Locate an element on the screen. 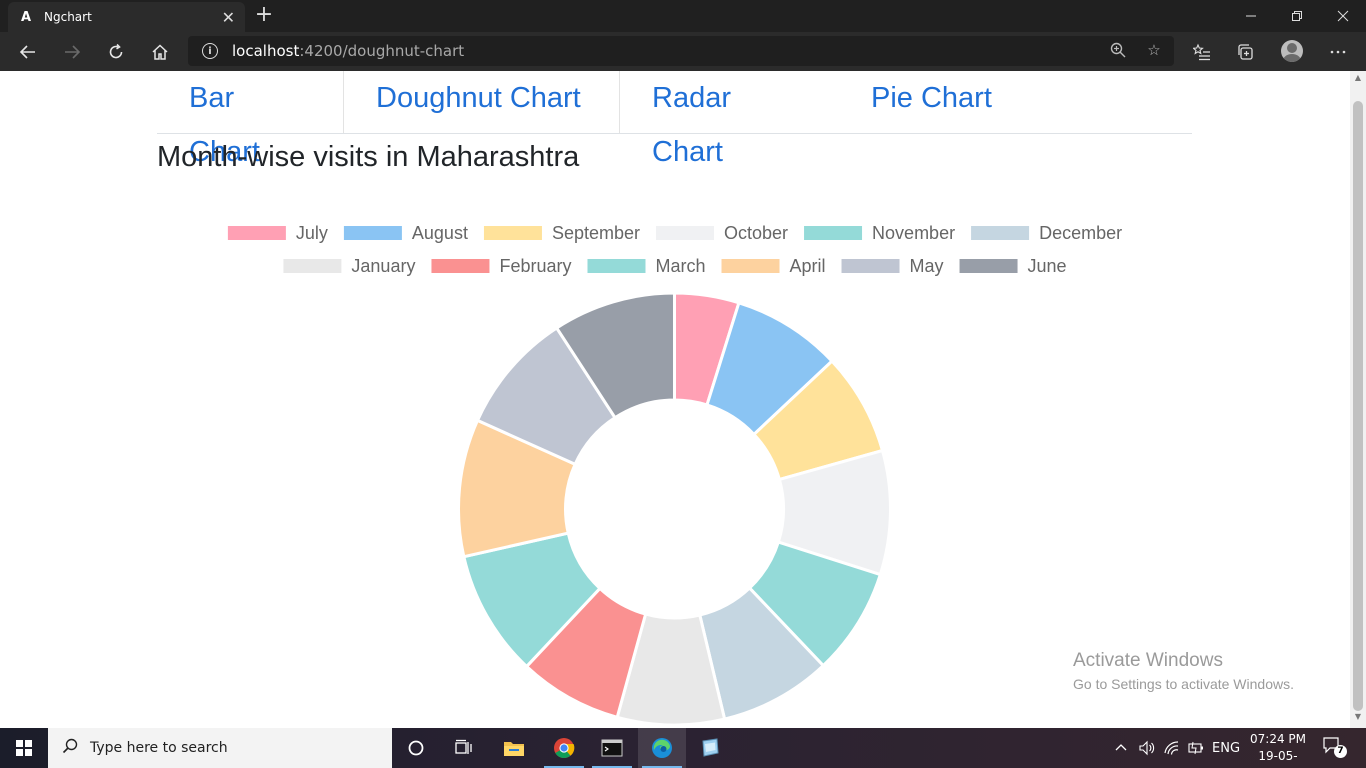 This screenshot has width=1366, height=768. taskbar-search-box: Type here to search is located at coordinates (220, 748).